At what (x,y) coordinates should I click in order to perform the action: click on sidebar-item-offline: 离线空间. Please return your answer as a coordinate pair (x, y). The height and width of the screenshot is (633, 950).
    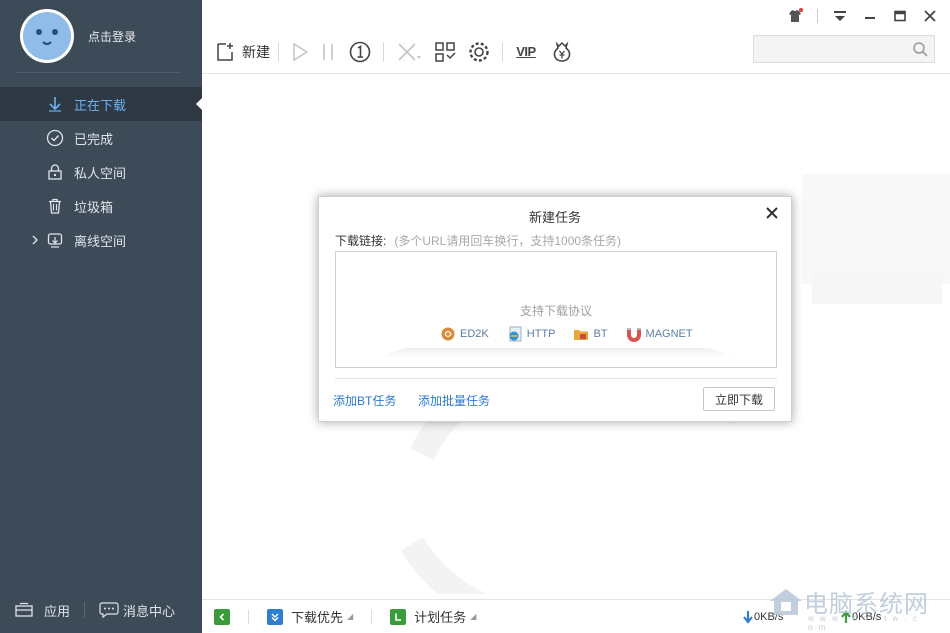
    Looking at the image, I should click on (101, 240).